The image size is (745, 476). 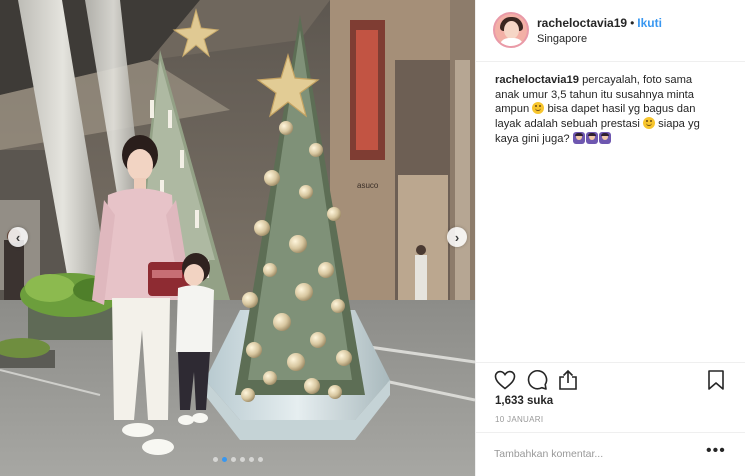 What do you see at coordinates (511, 30) in the screenshot?
I see `avatar` at bounding box center [511, 30].